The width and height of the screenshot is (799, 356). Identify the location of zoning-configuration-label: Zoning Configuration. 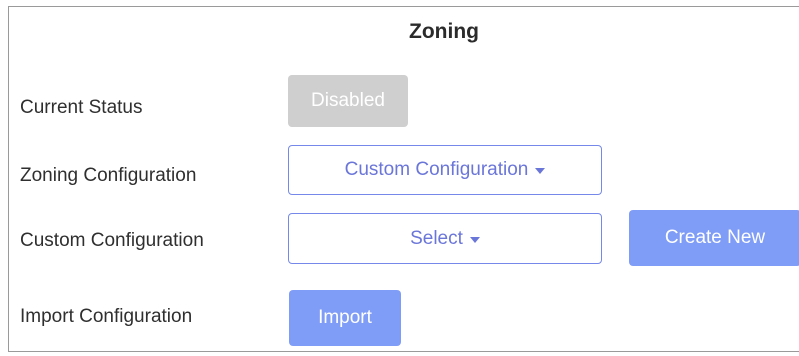
(108, 175).